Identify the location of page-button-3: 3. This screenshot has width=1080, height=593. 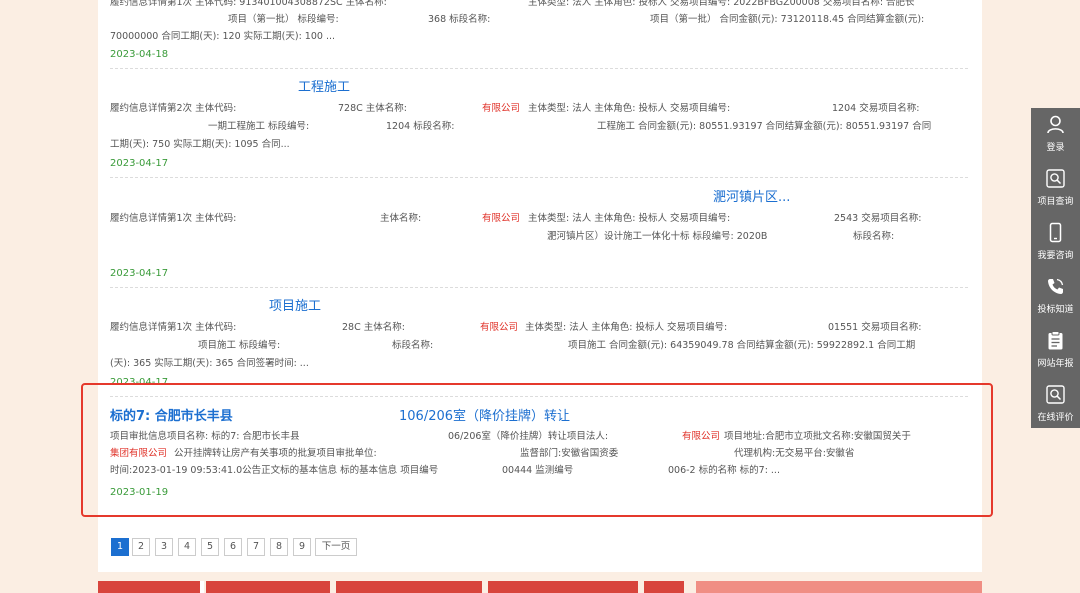
(164, 547).